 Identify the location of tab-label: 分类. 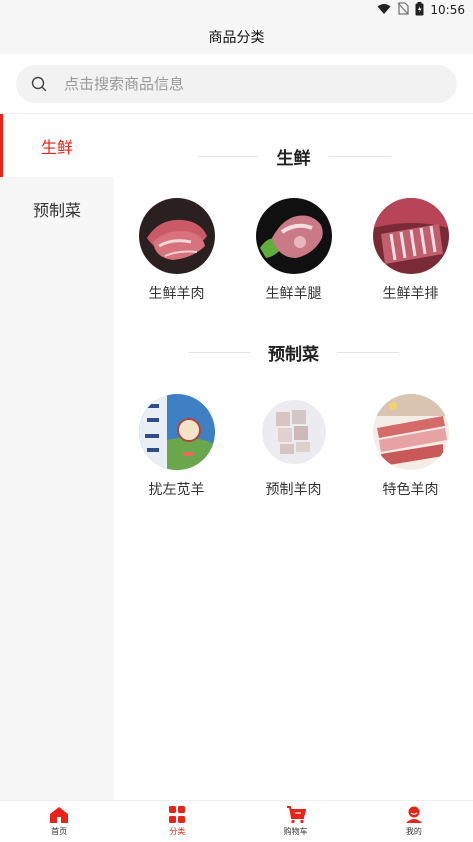
(177, 831).